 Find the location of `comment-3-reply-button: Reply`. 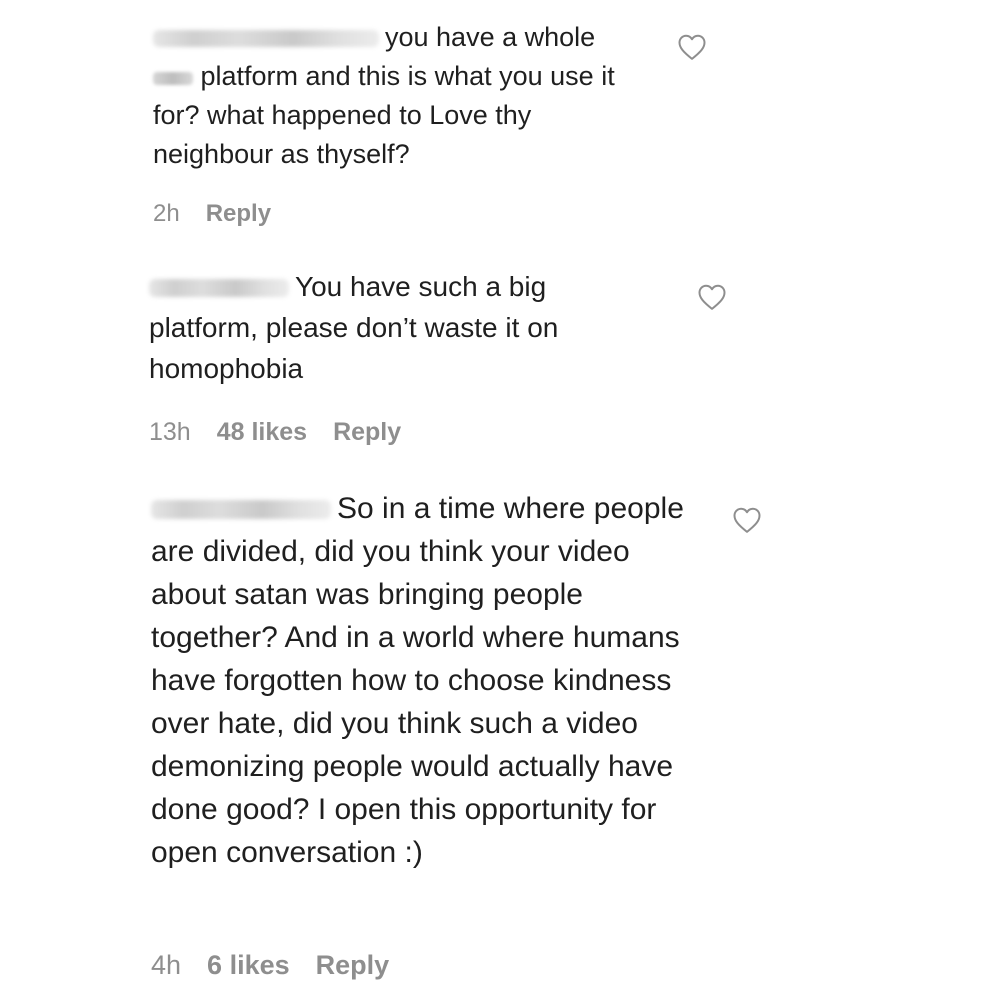

comment-3-reply-button: Reply is located at coordinates (353, 965).